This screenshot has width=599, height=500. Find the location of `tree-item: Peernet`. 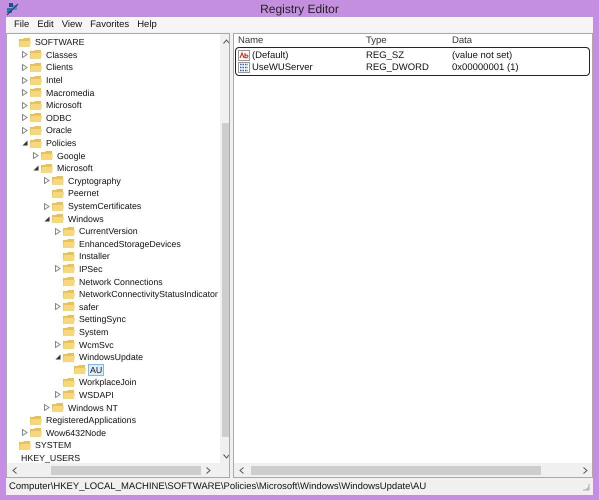

tree-item: Peernet is located at coordinates (83, 193).